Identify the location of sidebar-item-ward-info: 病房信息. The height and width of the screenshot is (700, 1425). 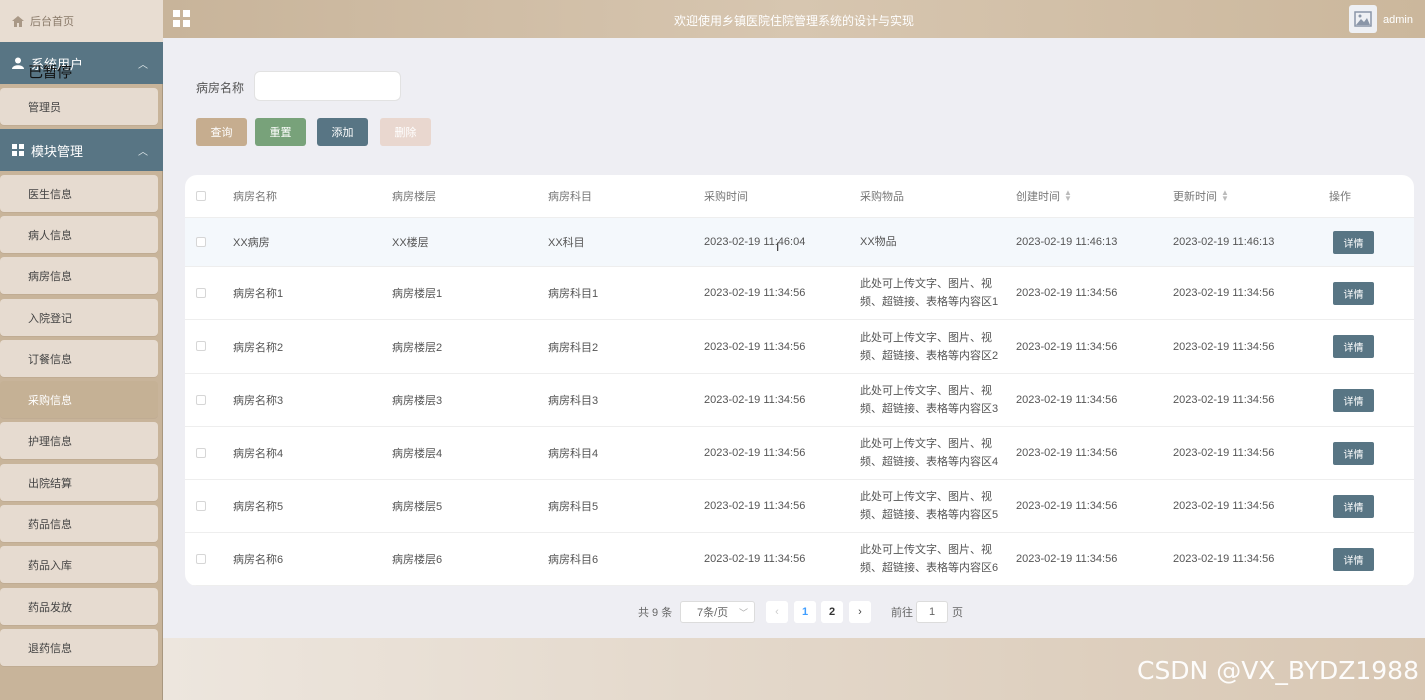
(79, 275).